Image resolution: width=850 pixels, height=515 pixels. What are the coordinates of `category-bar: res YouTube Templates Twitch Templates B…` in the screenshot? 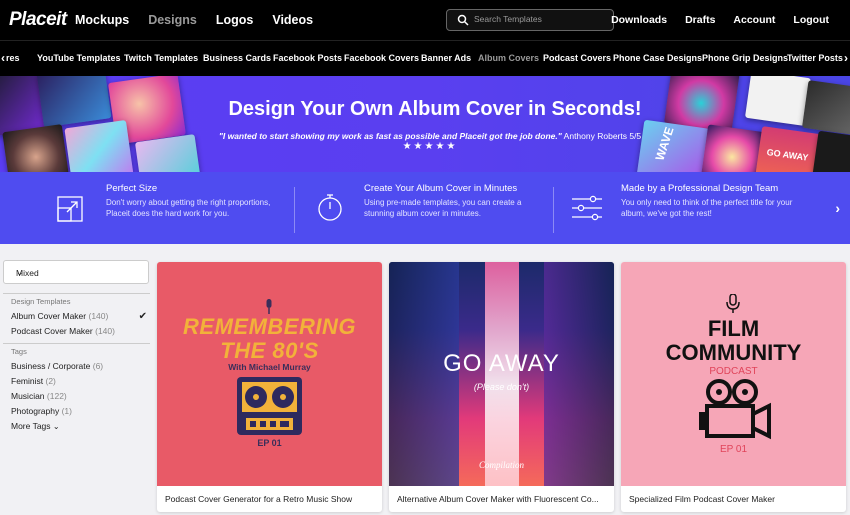 It's located at (425, 58).